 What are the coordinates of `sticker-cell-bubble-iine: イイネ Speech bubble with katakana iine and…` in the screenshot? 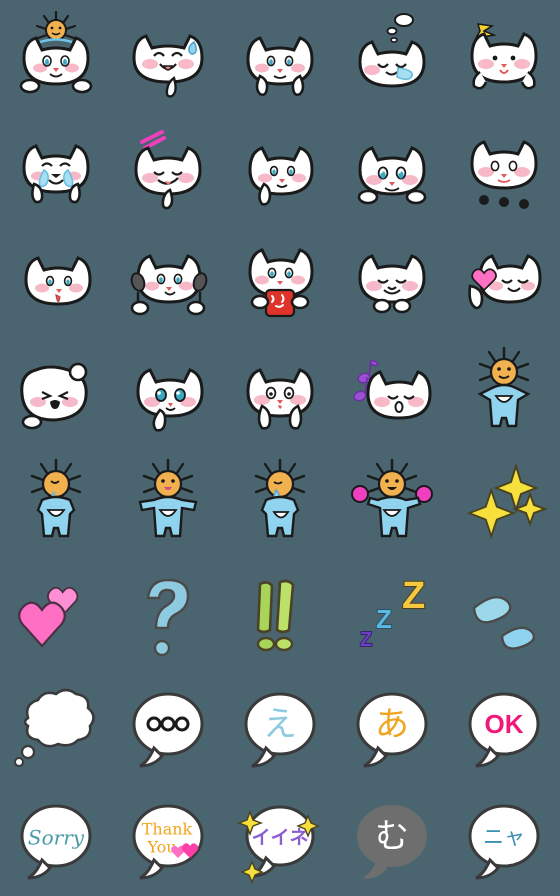 It's located at (280, 840).